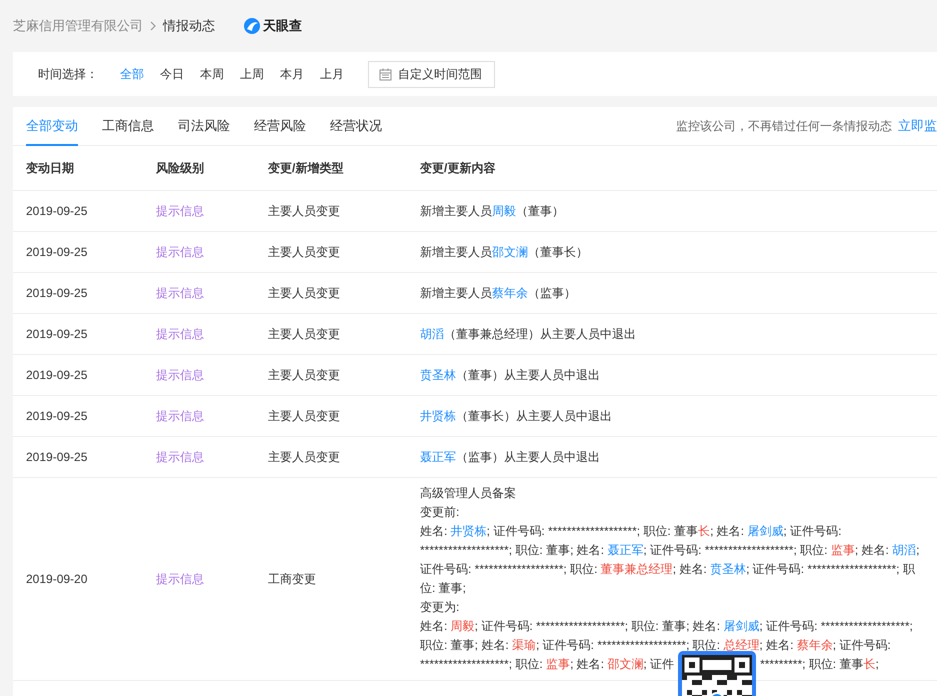  Describe the element at coordinates (172, 74) in the screenshot. I see `time-option: 今日` at that location.